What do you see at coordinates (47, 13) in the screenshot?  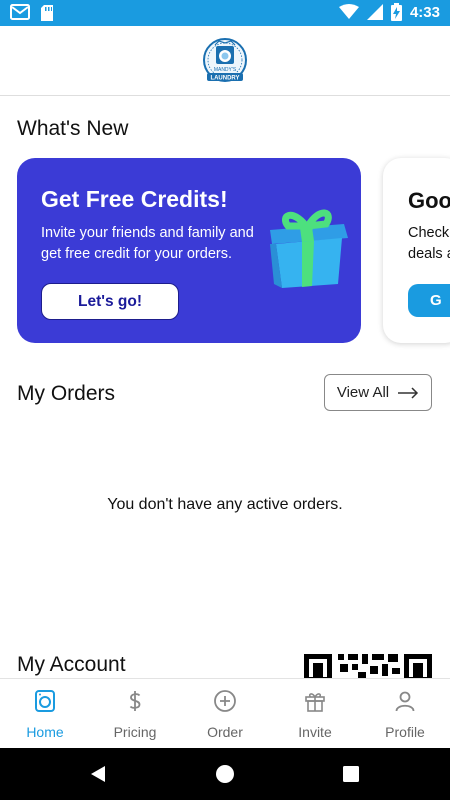 I see `sd-card-icon` at bounding box center [47, 13].